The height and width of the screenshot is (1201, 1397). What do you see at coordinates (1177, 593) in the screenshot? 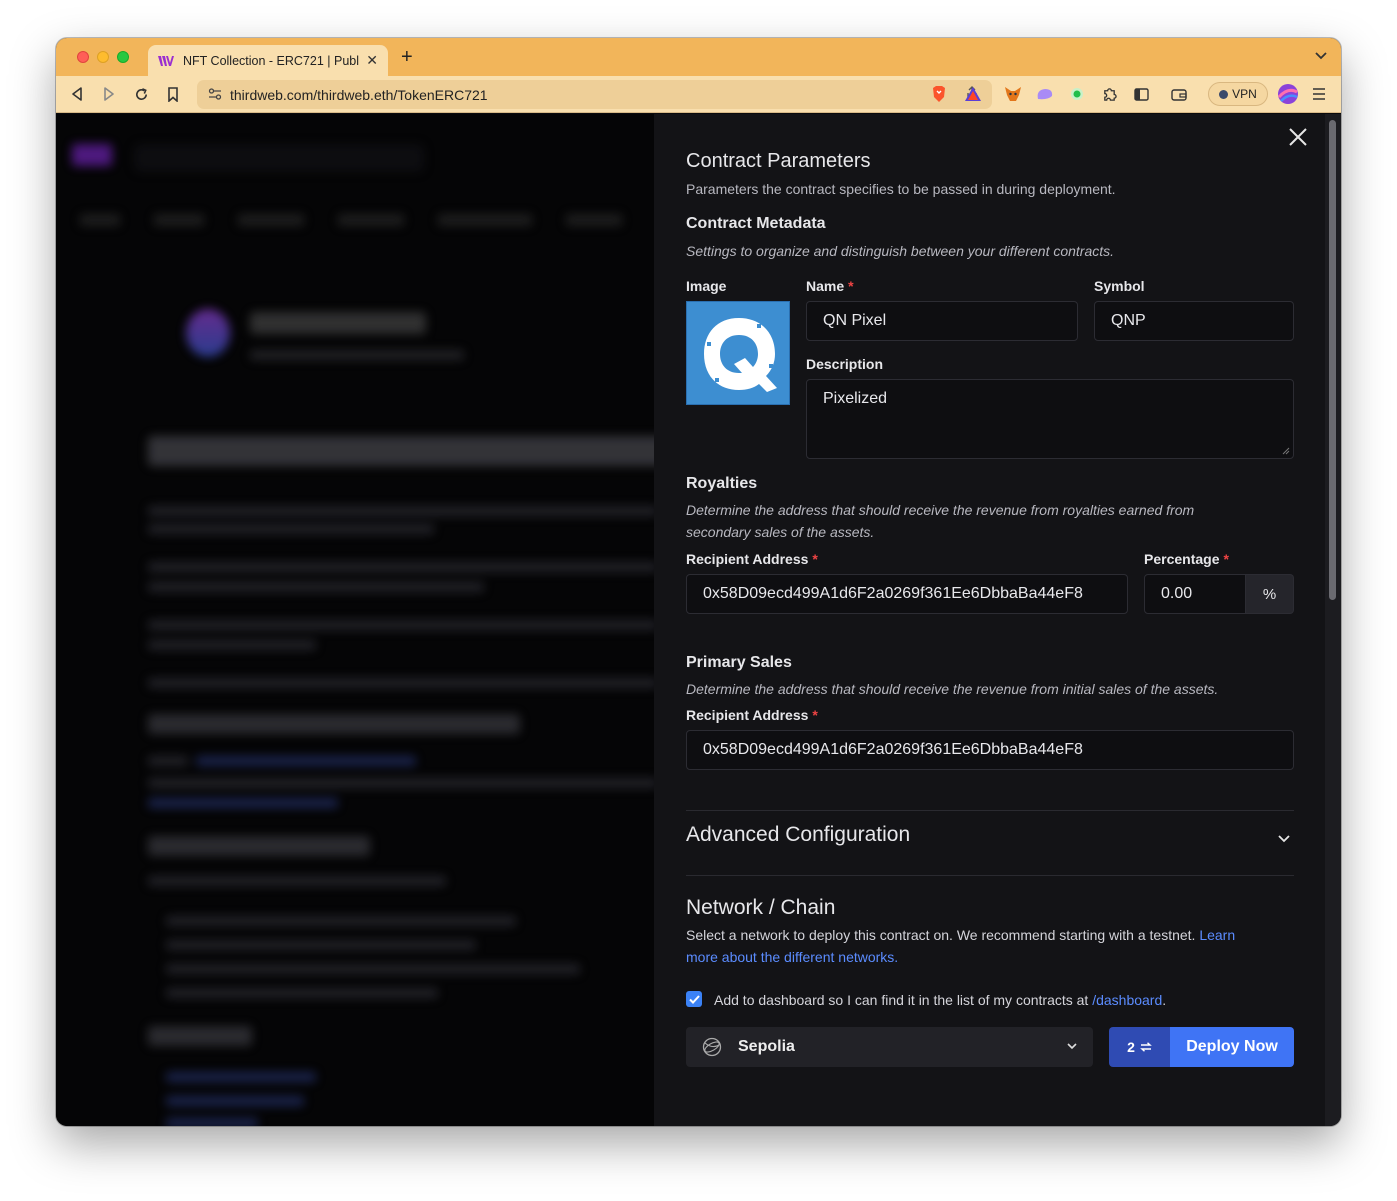
I see `percentage-value: 0.00` at bounding box center [1177, 593].